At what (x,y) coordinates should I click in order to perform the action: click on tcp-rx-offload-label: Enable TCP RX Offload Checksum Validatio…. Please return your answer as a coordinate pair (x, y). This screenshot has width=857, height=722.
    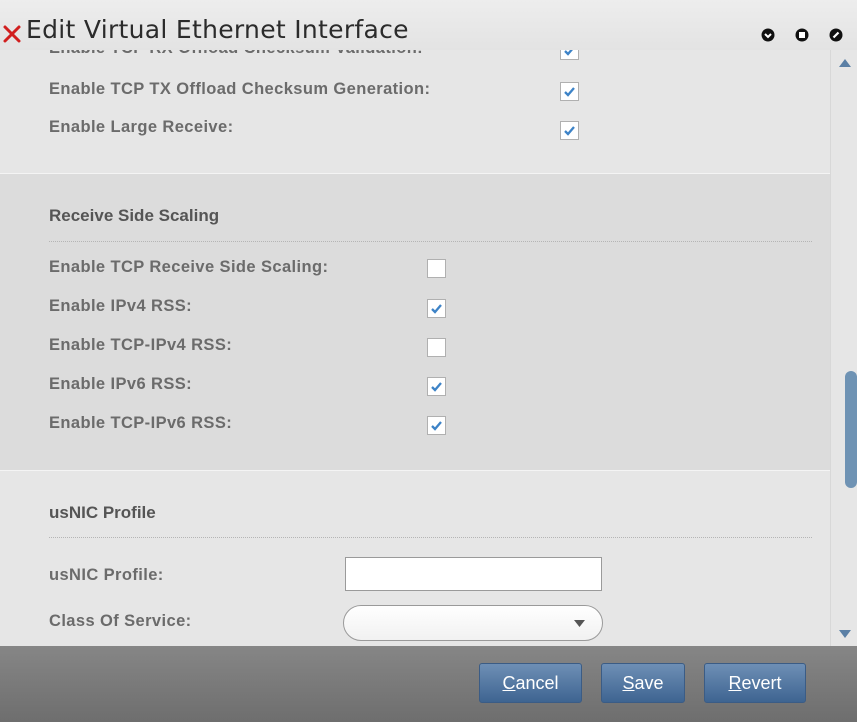
    Looking at the image, I should click on (236, 54).